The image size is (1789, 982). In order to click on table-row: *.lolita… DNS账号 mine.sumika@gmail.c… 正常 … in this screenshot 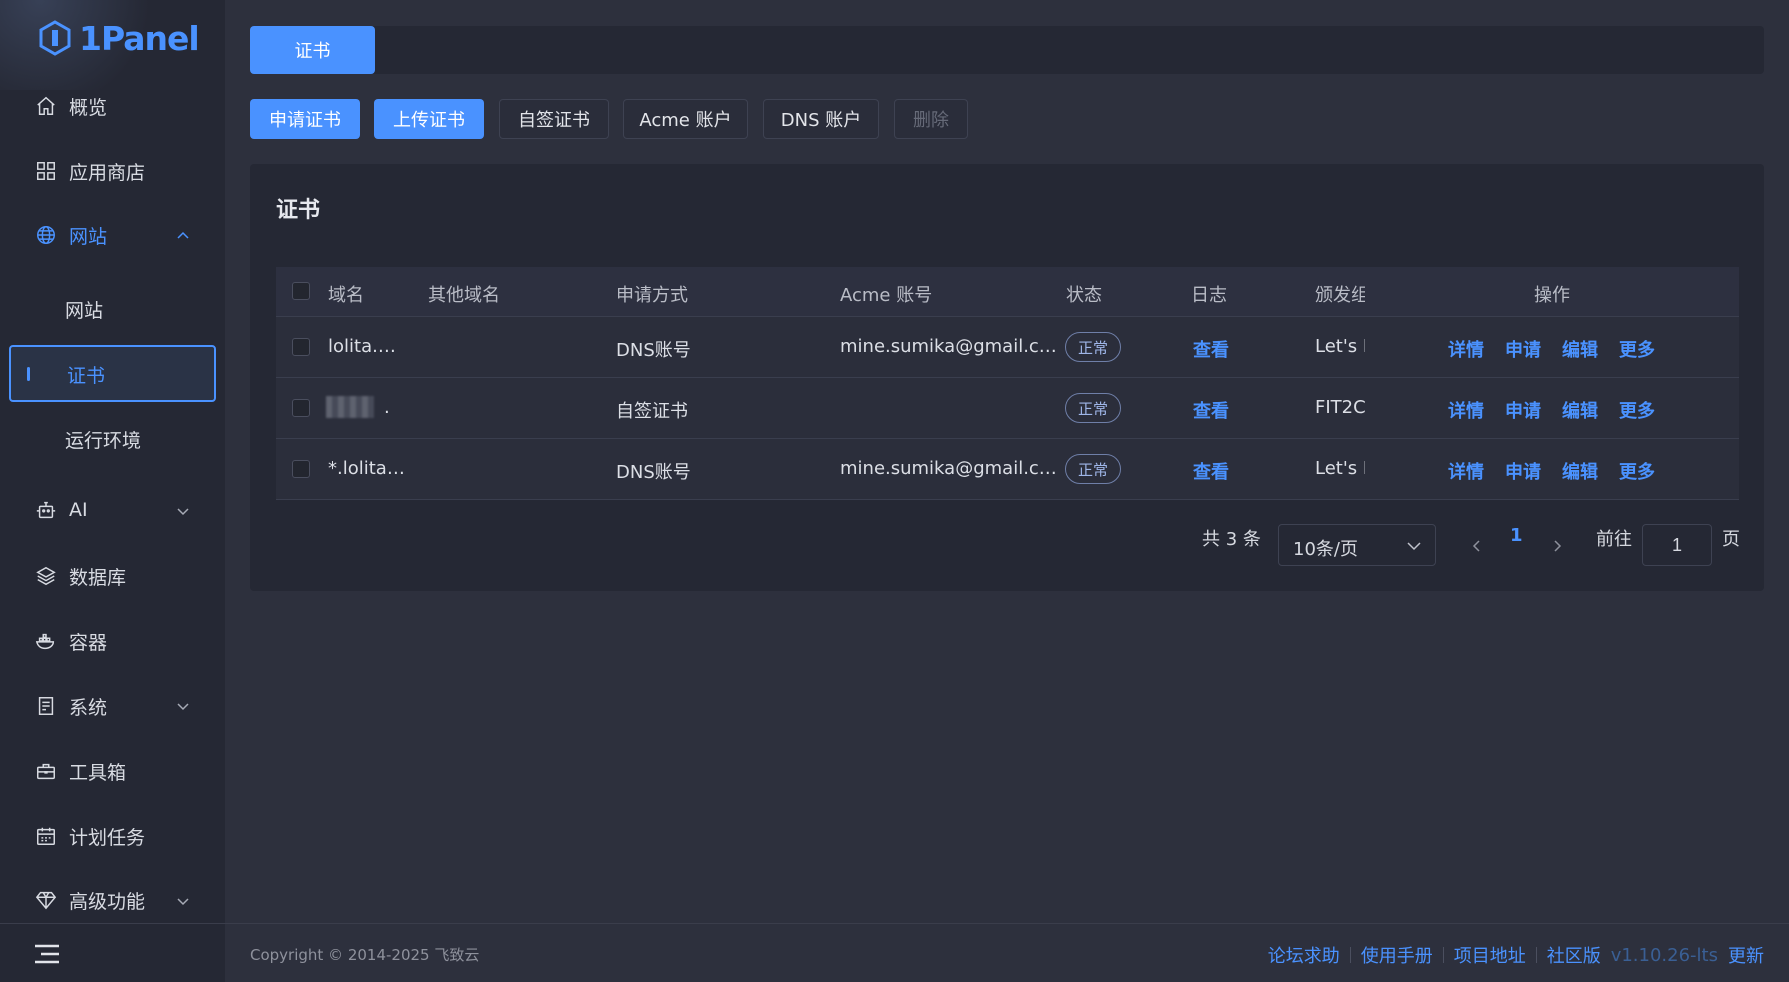, I will do `click(1007, 469)`.